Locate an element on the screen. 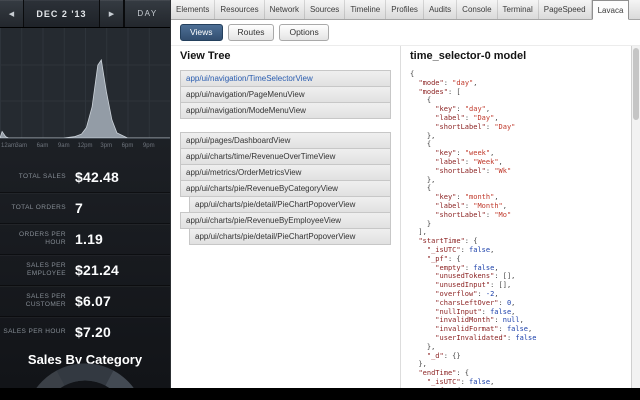 This screenshot has width=640, height=400. devtools-tab-network: Network is located at coordinates (285, 9).